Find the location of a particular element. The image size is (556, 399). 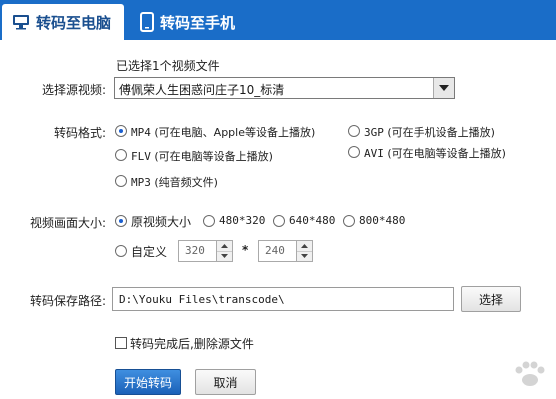

tab-label: 转码至手机 is located at coordinates (198, 22).